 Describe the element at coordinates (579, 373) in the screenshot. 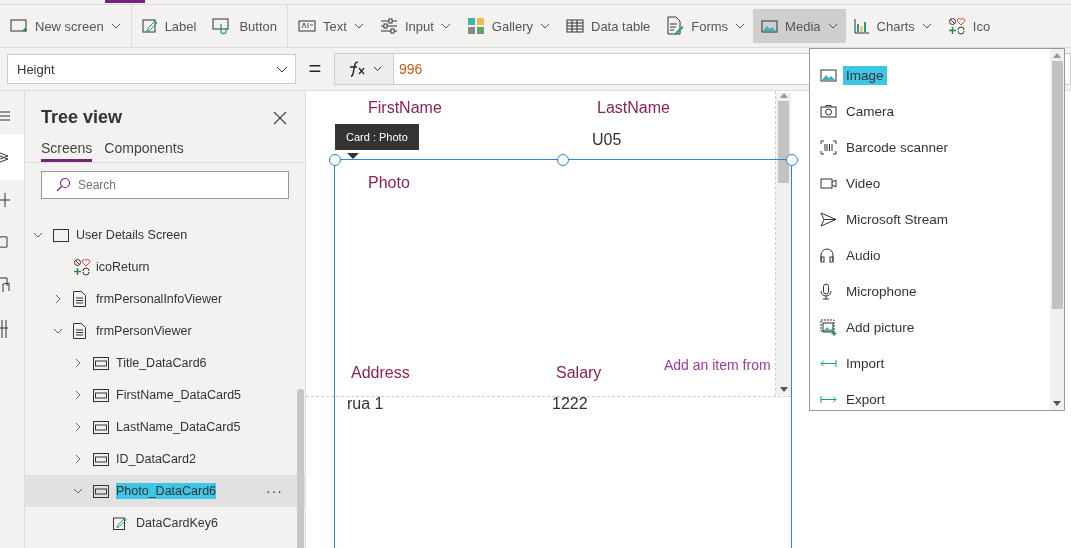

I see `field-label: Salary` at that location.